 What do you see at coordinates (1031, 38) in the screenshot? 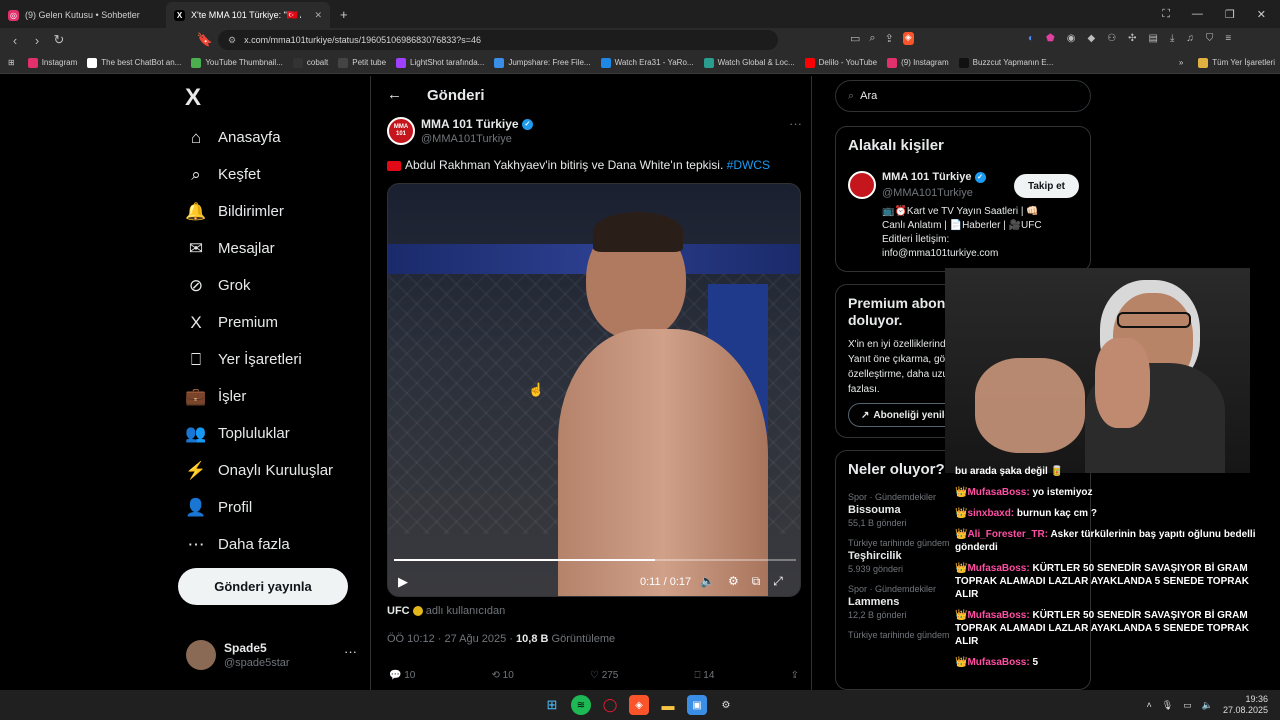
I see `extension-translate-icon: ◐` at bounding box center [1031, 38].